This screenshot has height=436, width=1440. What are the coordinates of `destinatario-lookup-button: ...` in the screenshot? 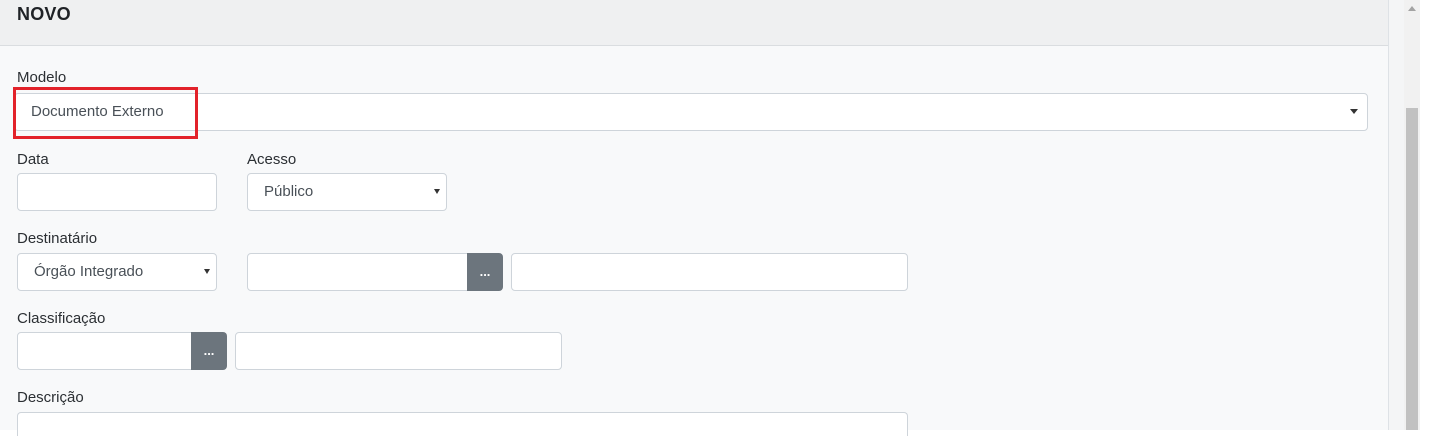 It's located at (485, 272).